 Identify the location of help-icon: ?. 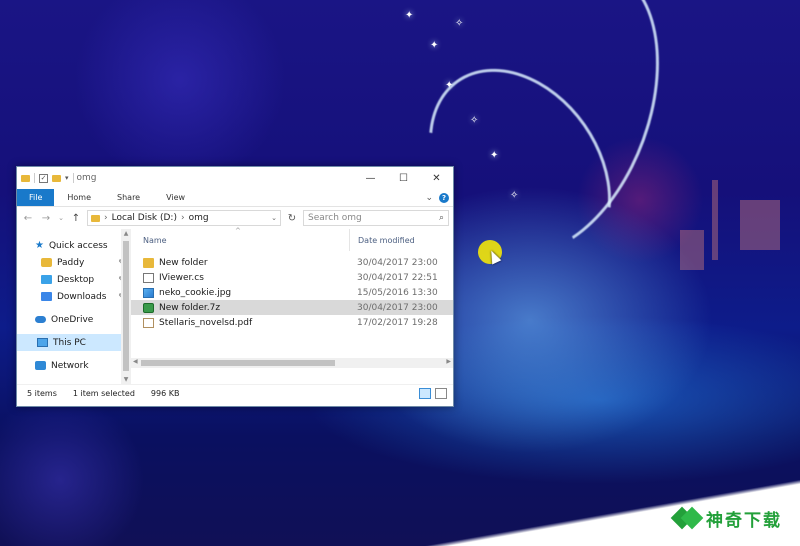
(444, 197).